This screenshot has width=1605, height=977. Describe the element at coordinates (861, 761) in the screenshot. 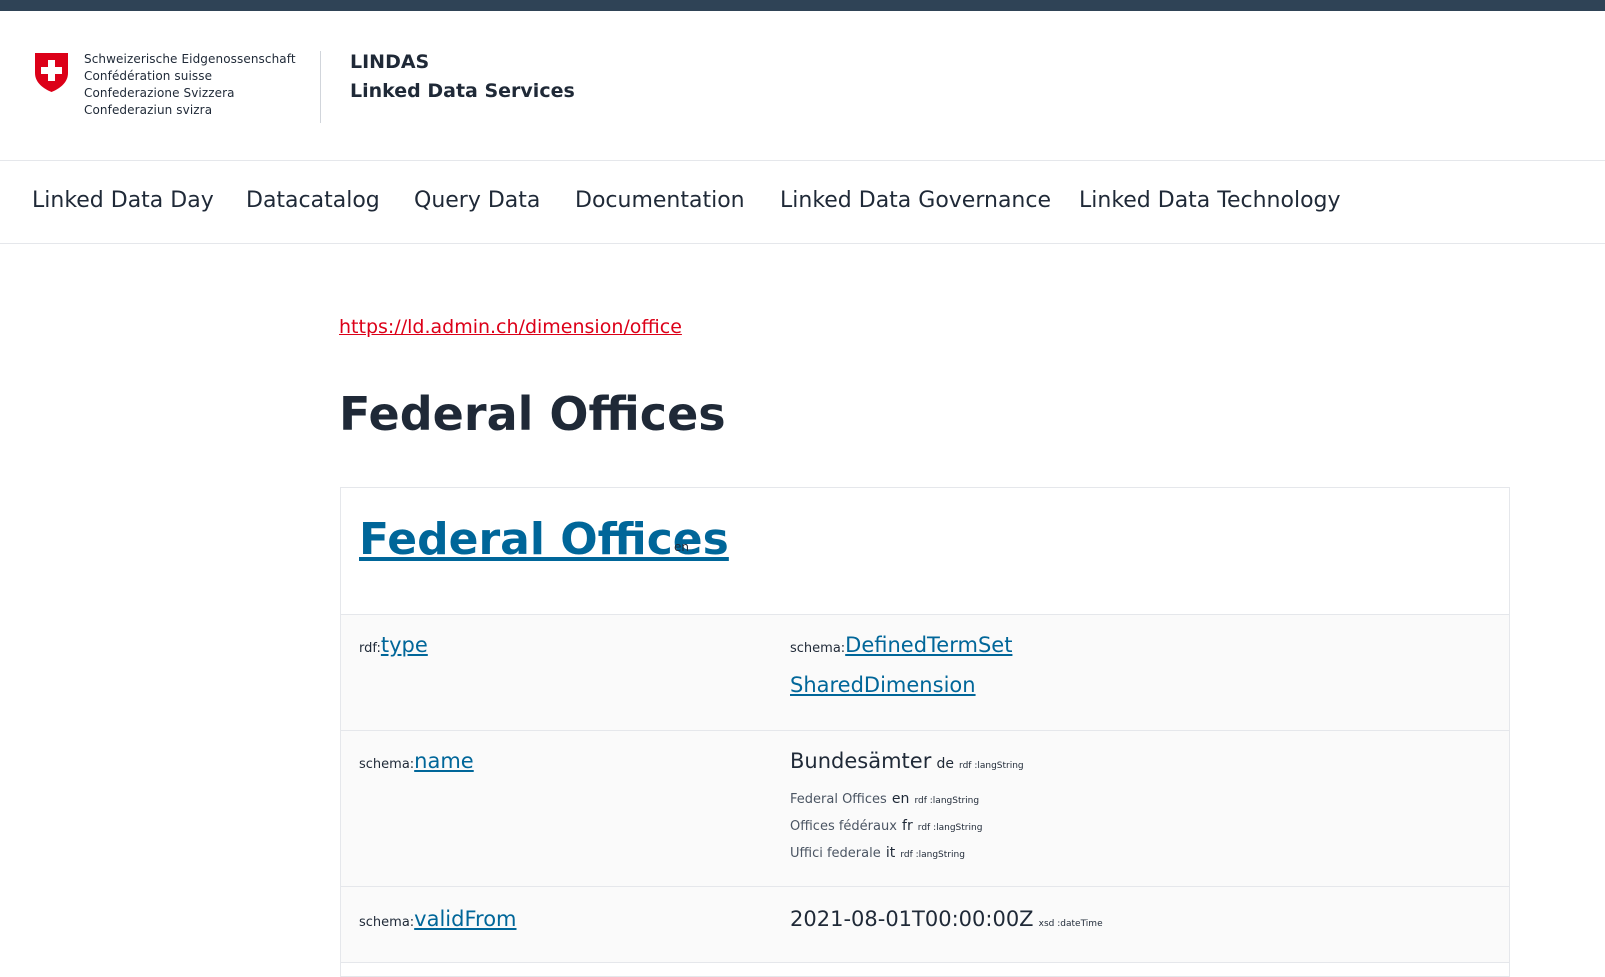

I see `literal-value: Bundesämter` at that location.